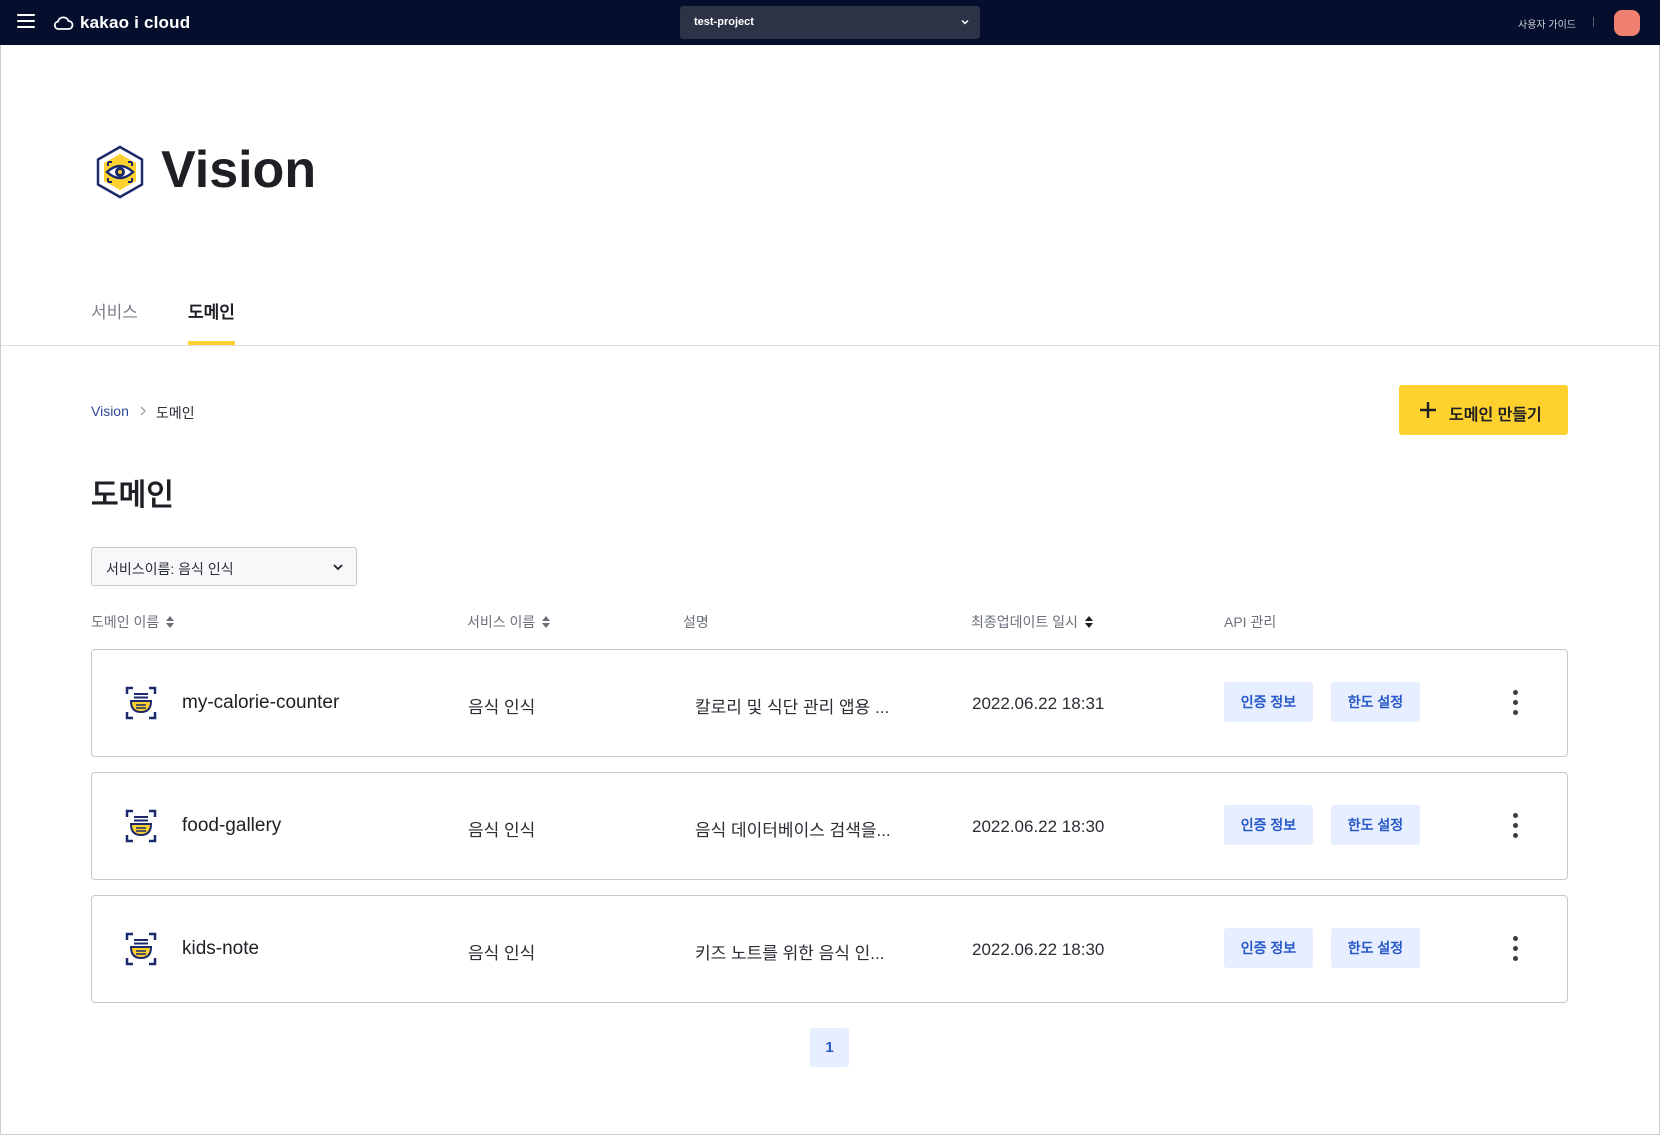 This screenshot has width=1660, height=1135. What do you see at coordinates (211, 310) in the screenshot?
I see `tab-domain: 도메인` at bounding box center [211, 310].